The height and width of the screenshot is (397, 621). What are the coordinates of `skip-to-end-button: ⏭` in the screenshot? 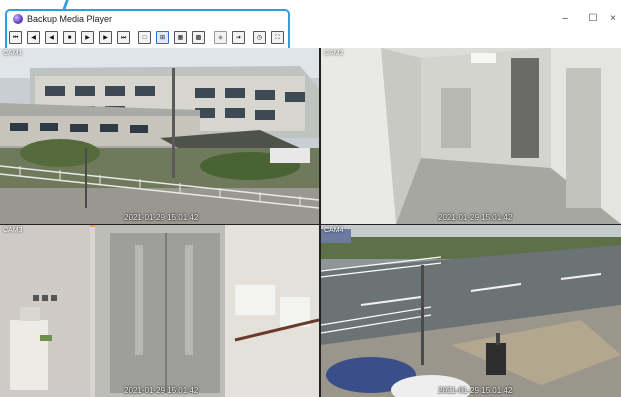 It's located at (123, 37).